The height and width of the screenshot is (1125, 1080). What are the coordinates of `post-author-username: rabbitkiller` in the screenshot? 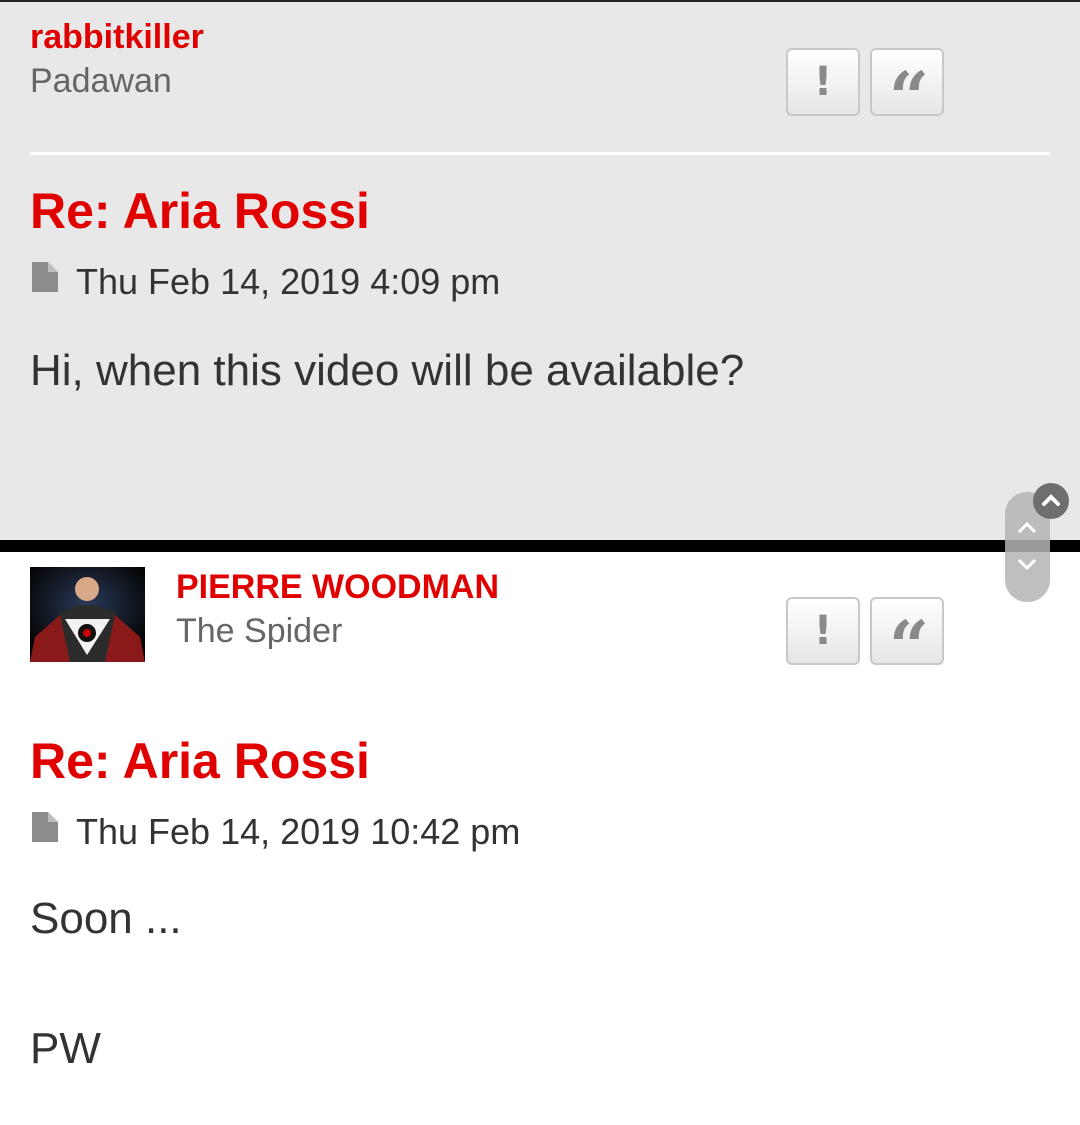 It's located at (117, 37).